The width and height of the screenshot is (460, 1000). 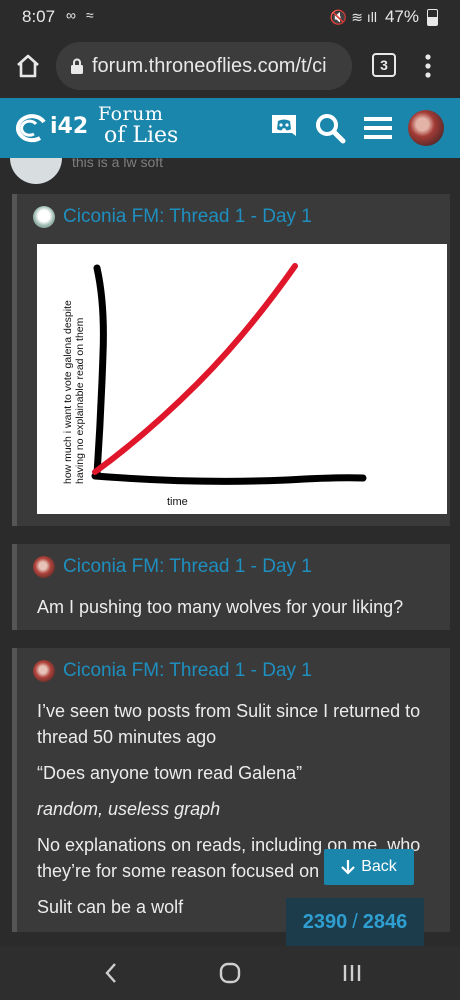 I want to click on graph-xlabel: time, so click(x=177, y=502).